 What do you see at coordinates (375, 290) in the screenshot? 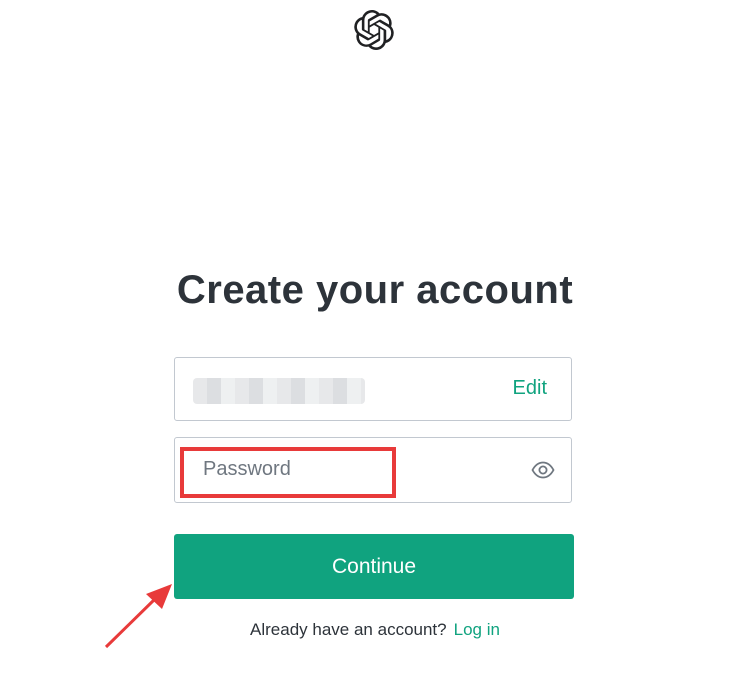
I see `page-title: Create your account` at bounding box center [375, 290].